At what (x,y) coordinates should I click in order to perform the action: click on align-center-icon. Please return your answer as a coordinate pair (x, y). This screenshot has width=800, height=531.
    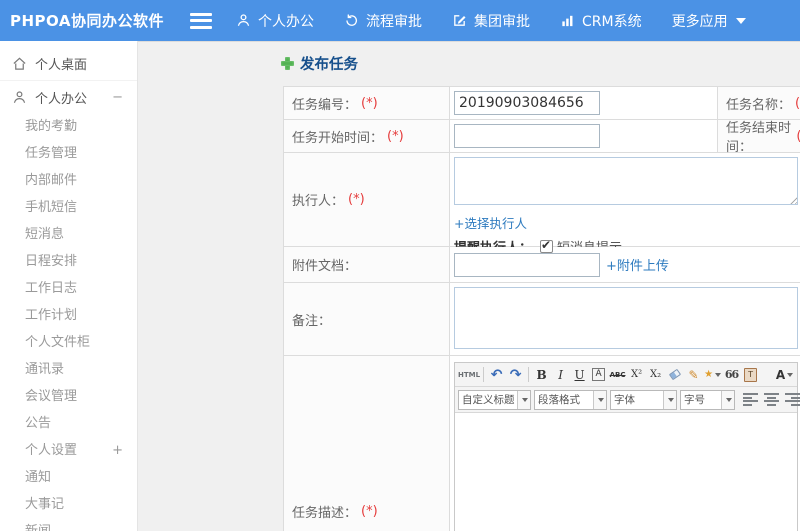
    Looking at the image, I should click on (771, 399).